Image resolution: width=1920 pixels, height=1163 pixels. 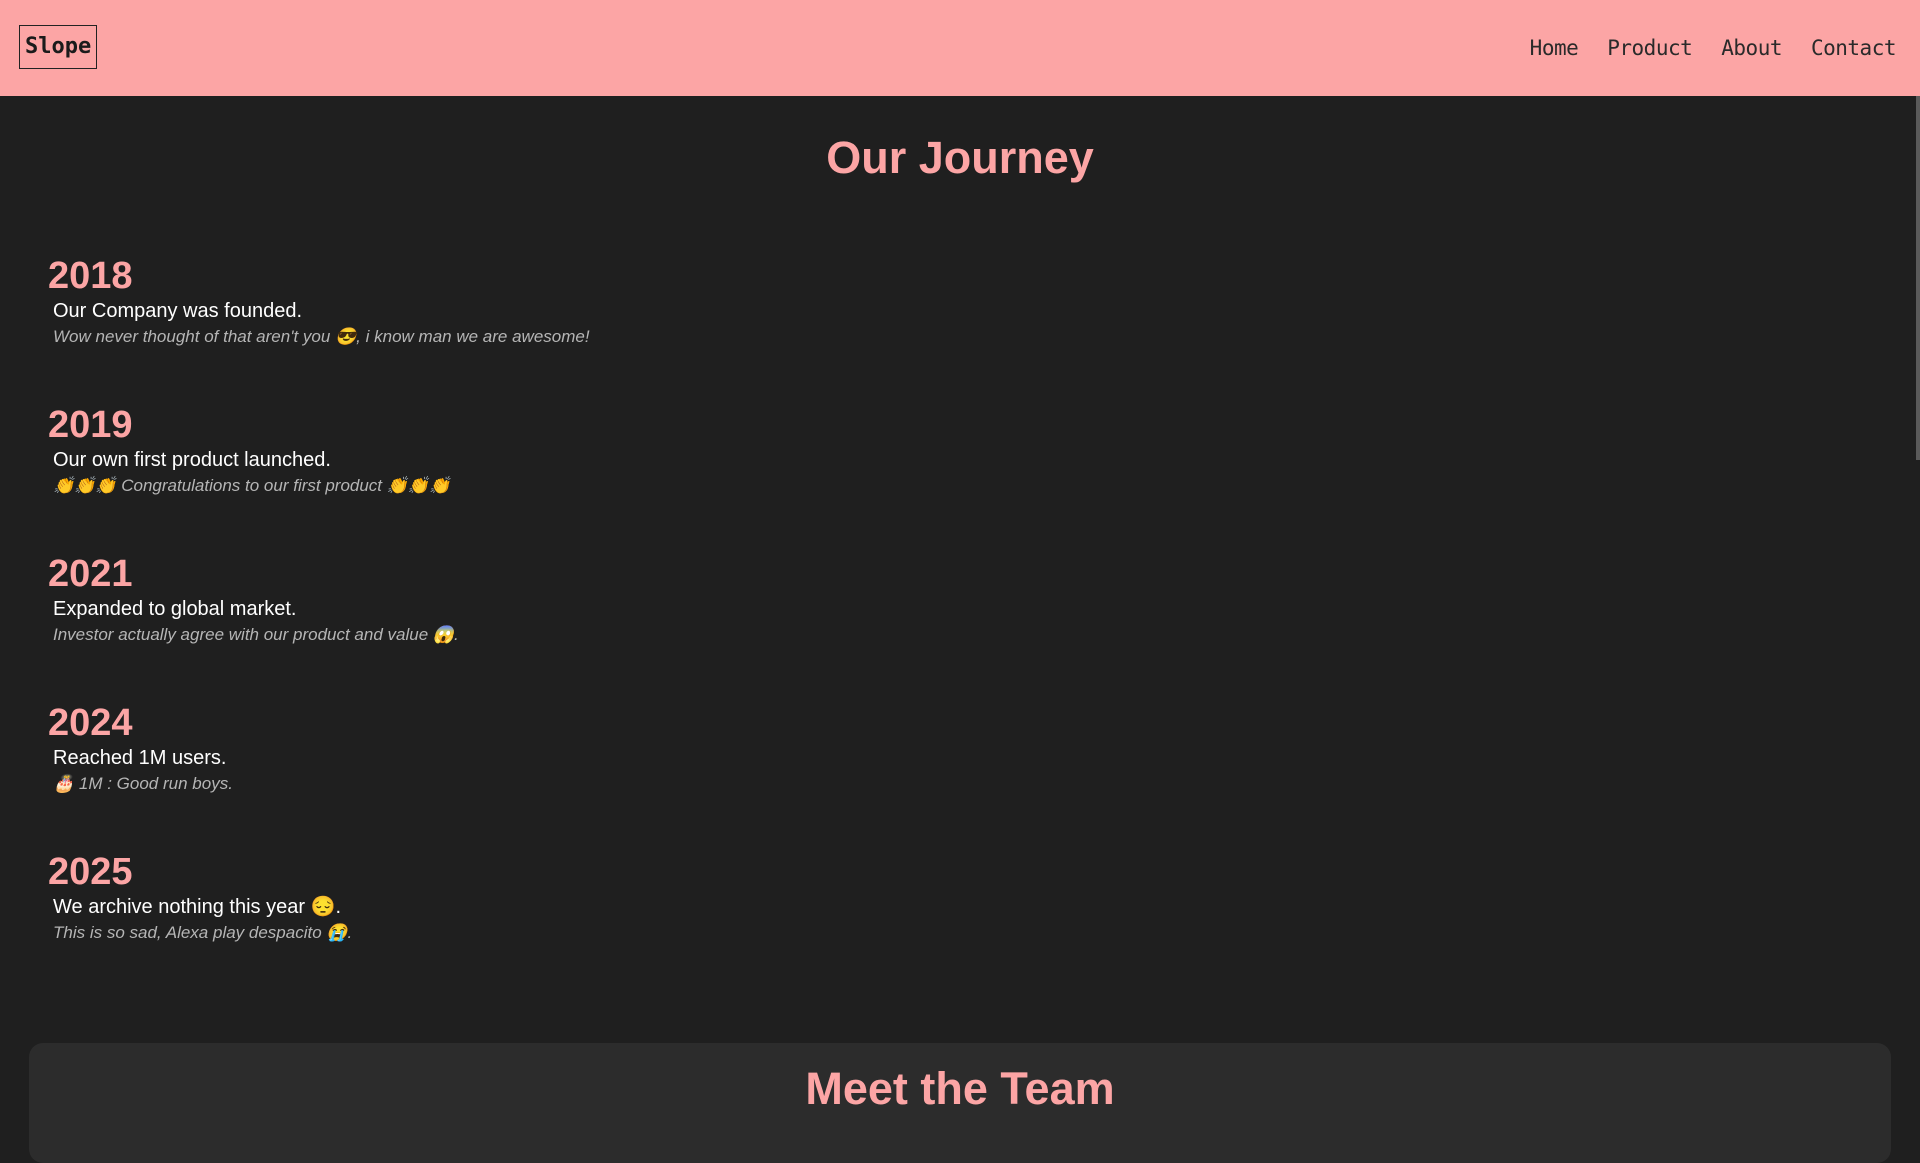 I want to click on timeline-note: This is so sad, Alexa play despacito 😭., so click(x=203, y=932).